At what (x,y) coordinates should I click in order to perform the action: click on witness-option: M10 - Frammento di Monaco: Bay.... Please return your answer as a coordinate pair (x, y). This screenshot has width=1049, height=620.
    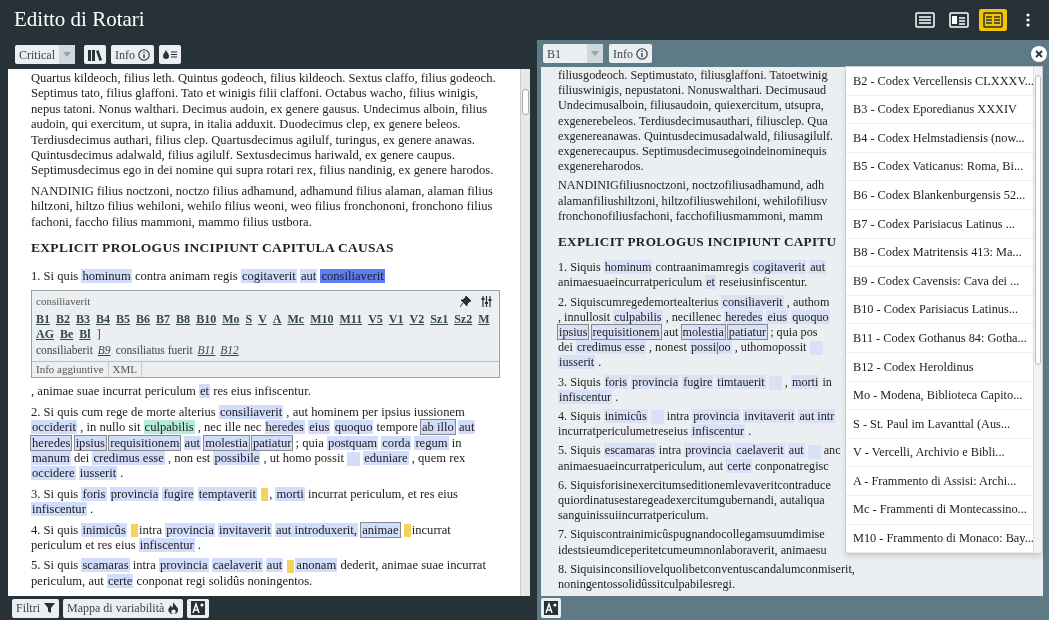
    Looking at the image, I should click on (939, 538).